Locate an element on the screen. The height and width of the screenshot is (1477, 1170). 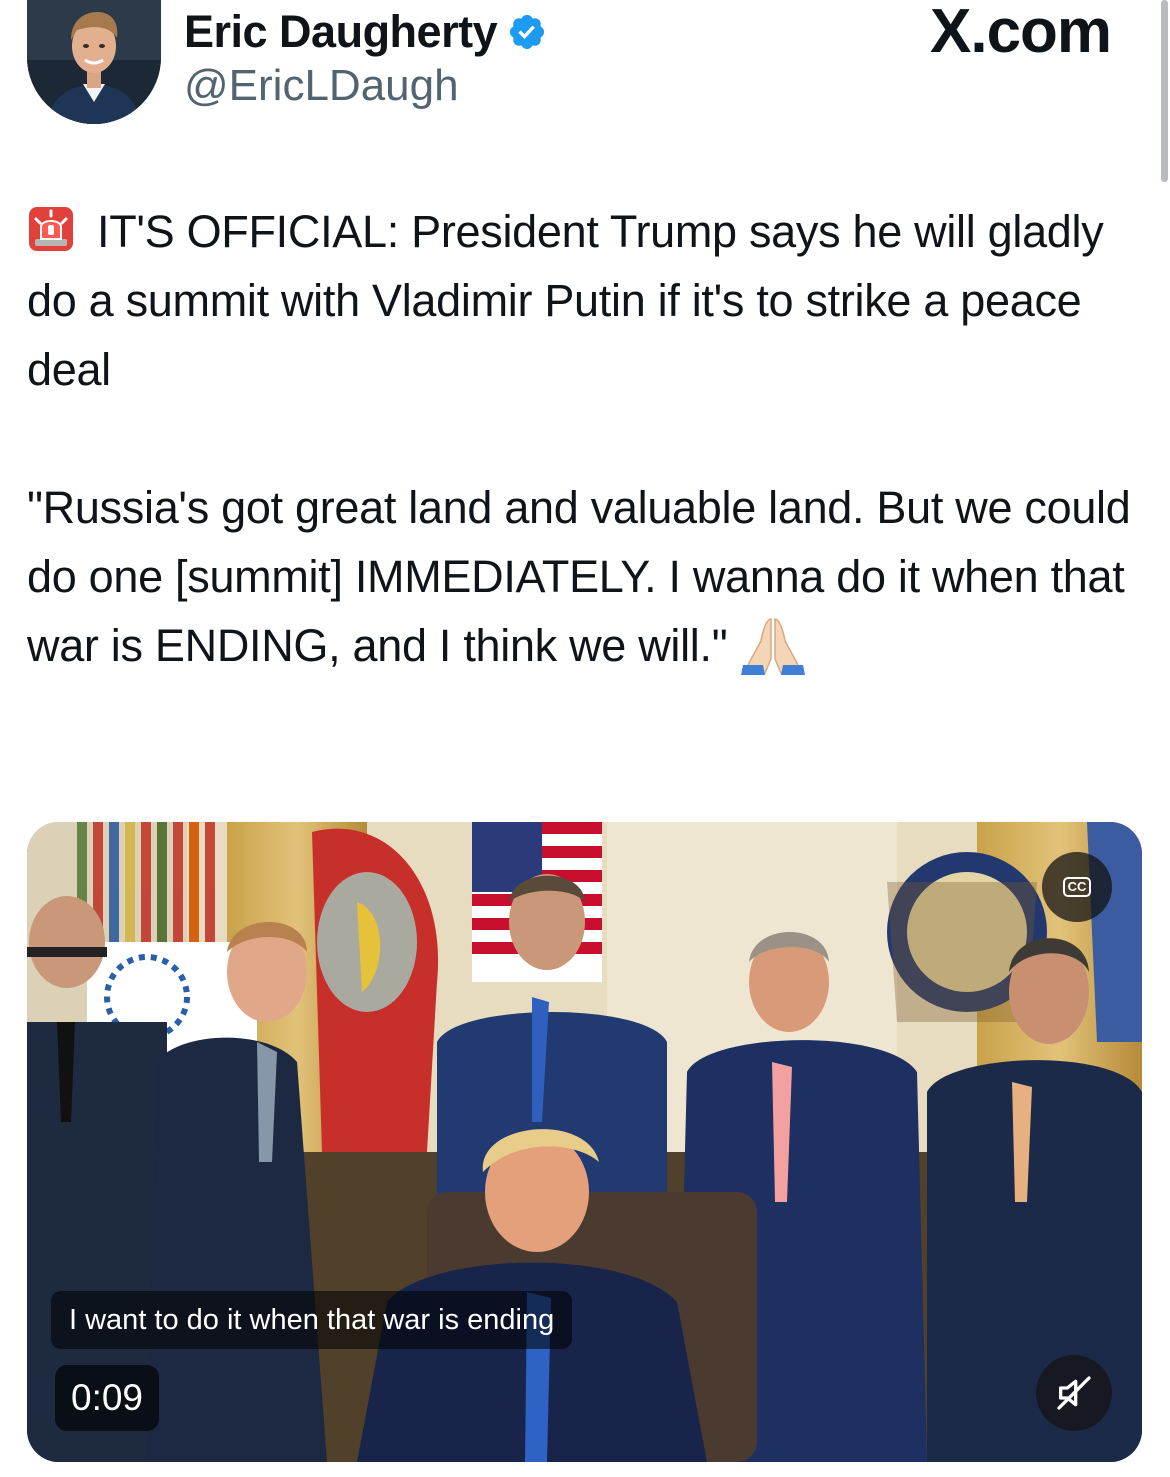
scrollbar is located at coordinates (1164, 91).